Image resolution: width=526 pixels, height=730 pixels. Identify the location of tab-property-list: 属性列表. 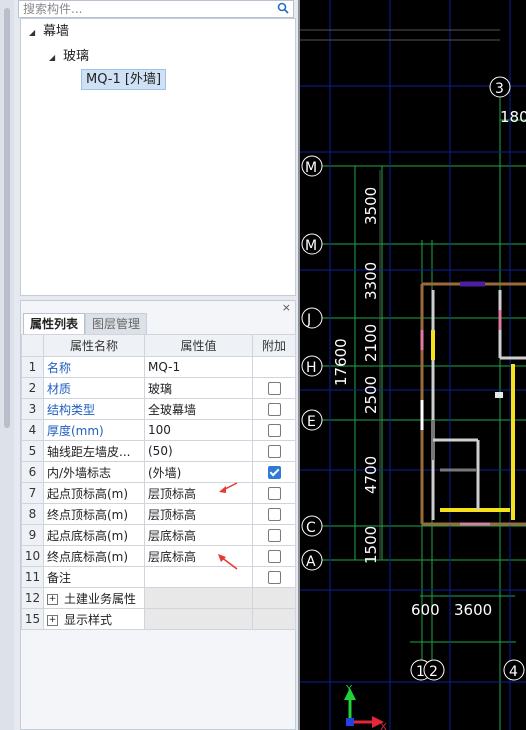
(54, 323).